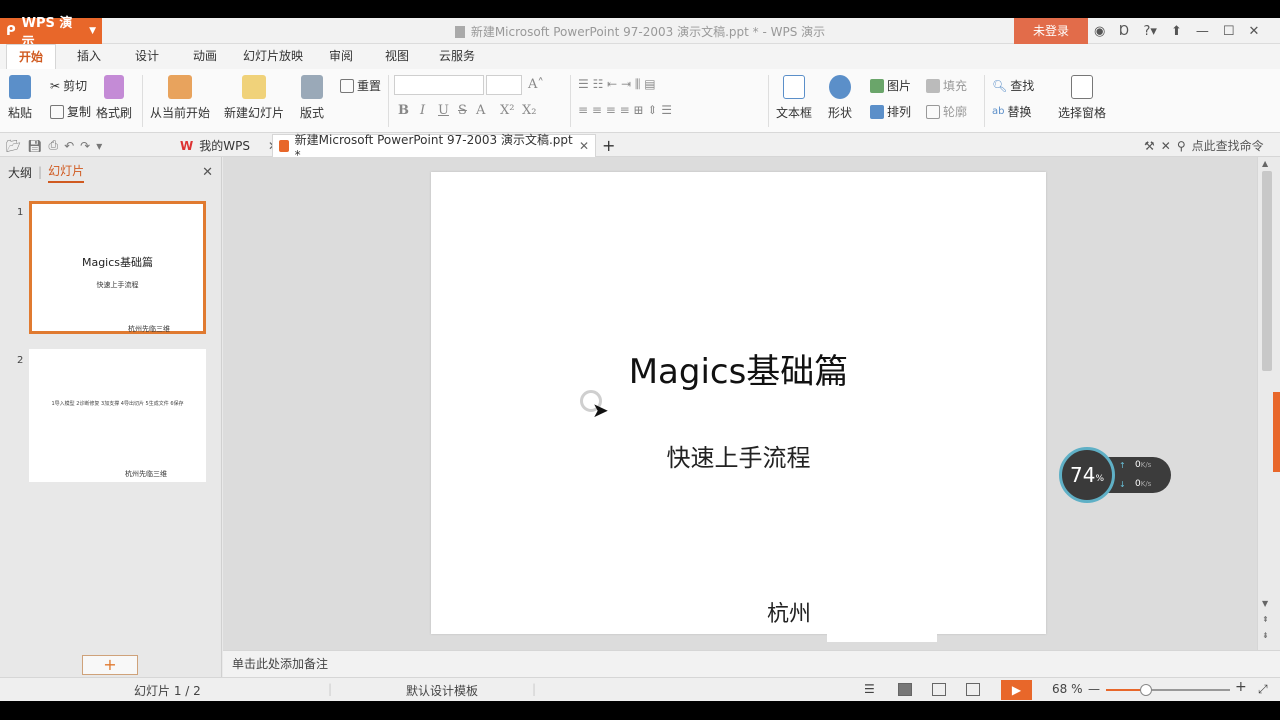 The width and height of the screenshot is (1280, 720). Describe the element at coordinates (1263, 689) in the screenshot. I see `fit-window-icon: ⤢` at that location.